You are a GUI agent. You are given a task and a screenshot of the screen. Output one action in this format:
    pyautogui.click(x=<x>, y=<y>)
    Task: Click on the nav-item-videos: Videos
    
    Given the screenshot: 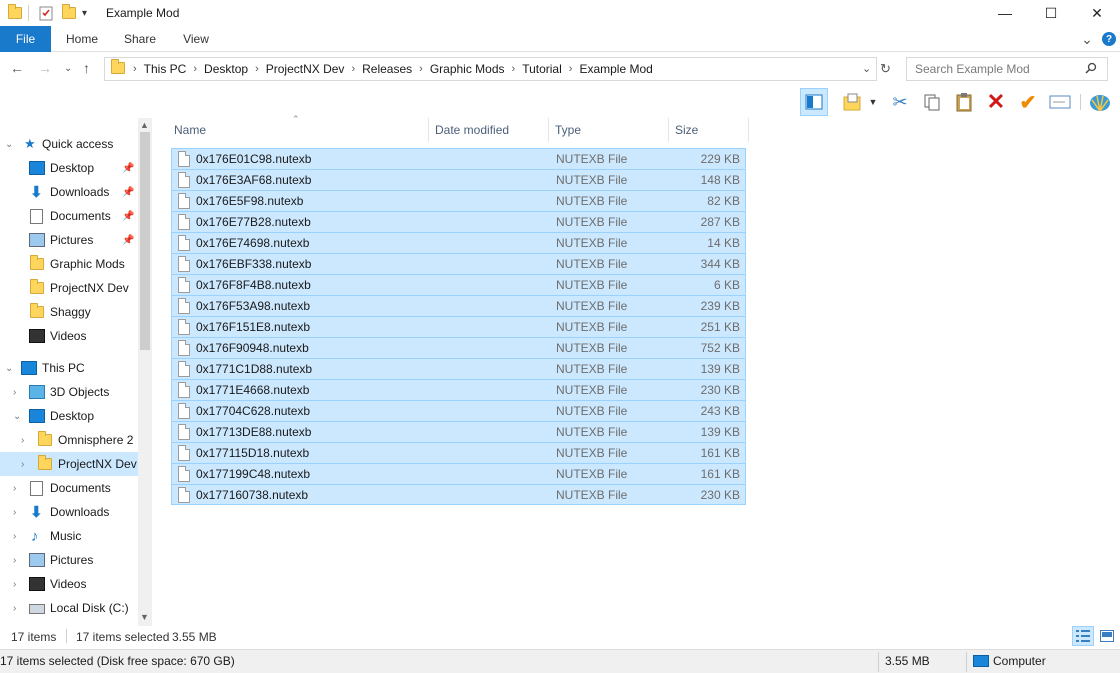 What is the action you would take?
    pyautogui.click(x=69, y=336)
    